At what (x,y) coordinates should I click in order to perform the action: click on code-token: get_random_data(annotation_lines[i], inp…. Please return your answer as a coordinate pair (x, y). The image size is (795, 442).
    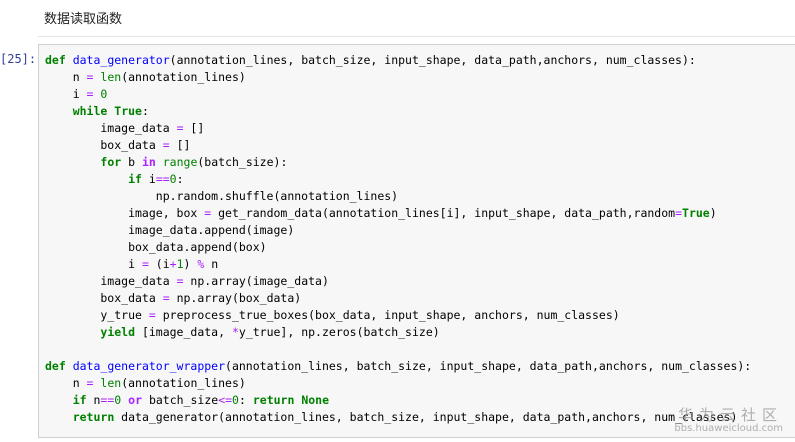
    Looking at the image, I should click on (443, 213).